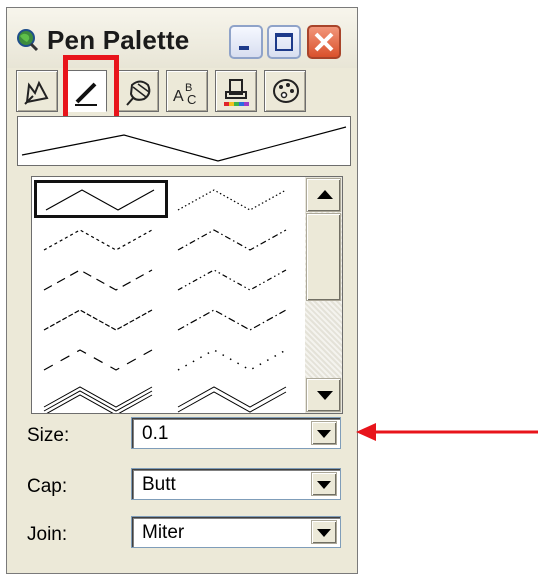 The image size is (558, 580). I want to click on pen-style-dash-dot, so click(235, 239).